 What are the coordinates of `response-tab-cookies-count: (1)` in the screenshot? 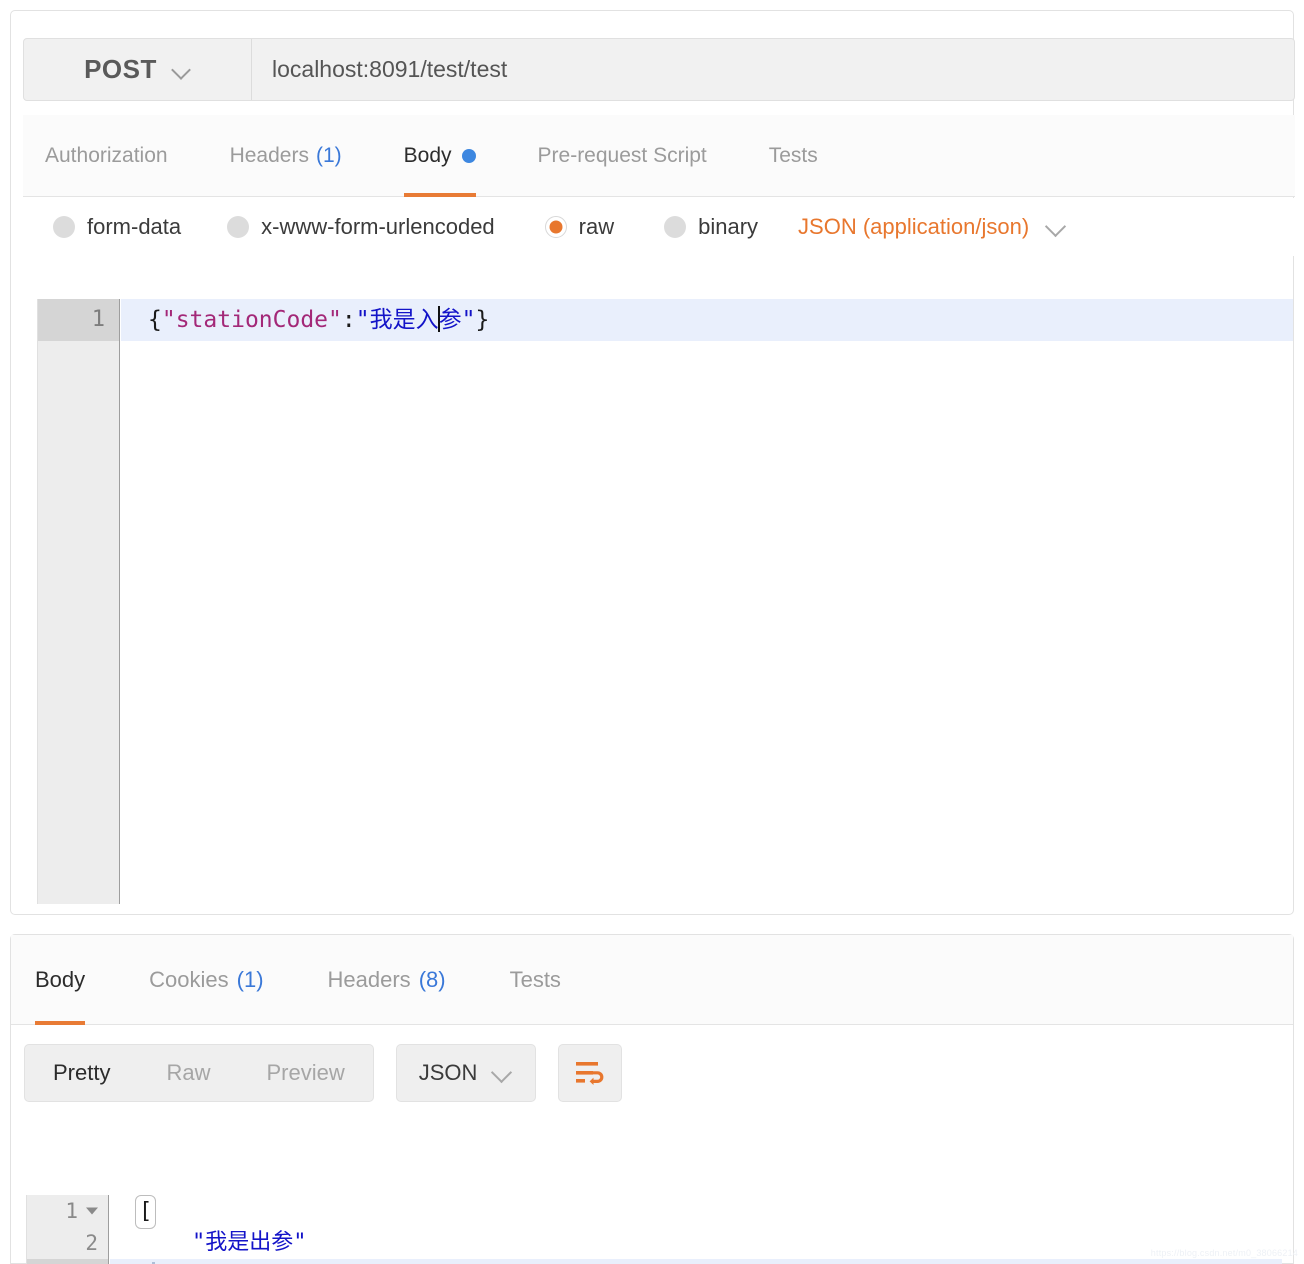 It's located at (250, 979).